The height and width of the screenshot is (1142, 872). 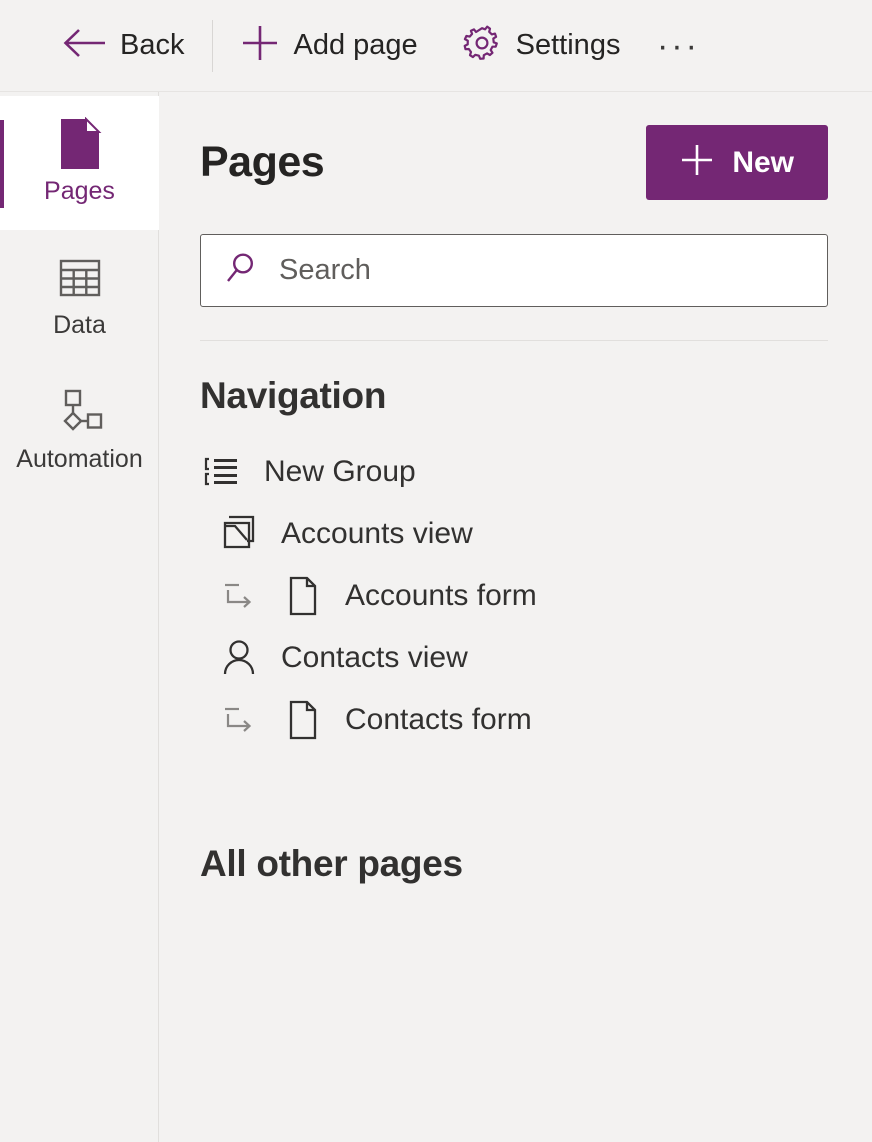 What do you see at coordinates (482, 45) in the screenshot?
I see `gear-icon` at bounding box center [482, 45].